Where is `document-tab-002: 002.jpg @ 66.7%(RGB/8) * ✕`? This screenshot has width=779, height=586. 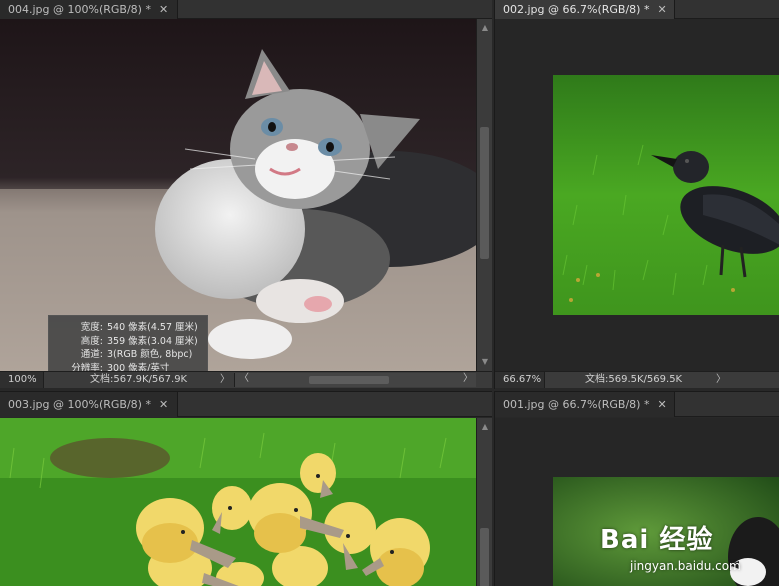
document-tab-002: 002.jpg @ 66.7%(RGB/8) * ✕ is located at coordinates (585, 9).